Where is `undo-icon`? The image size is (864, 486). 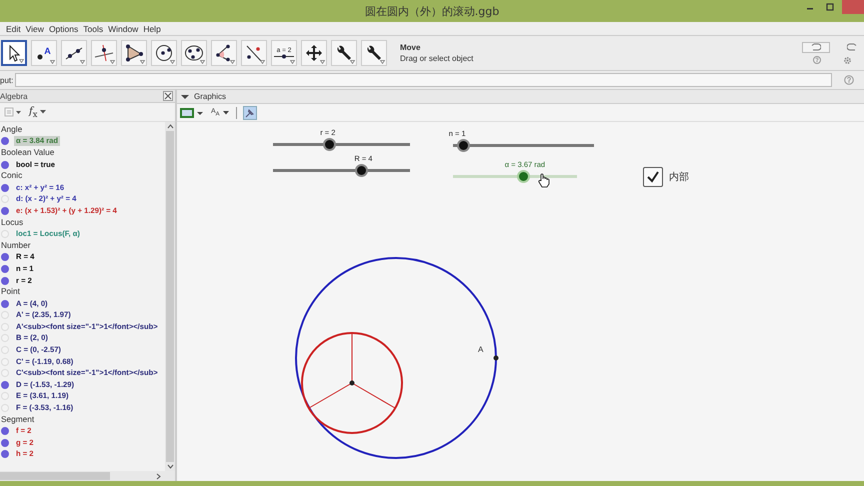 undo-icon is located at coordinates (816, 47).